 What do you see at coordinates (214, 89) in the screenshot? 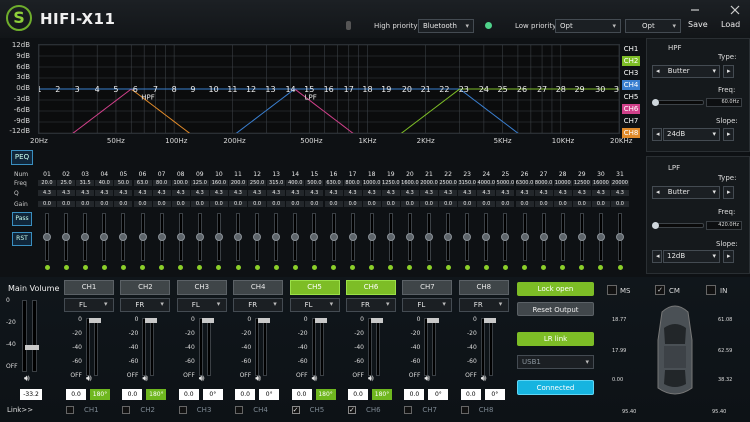
I see `eq-point-label: 10` at bounding box center [214, 89].